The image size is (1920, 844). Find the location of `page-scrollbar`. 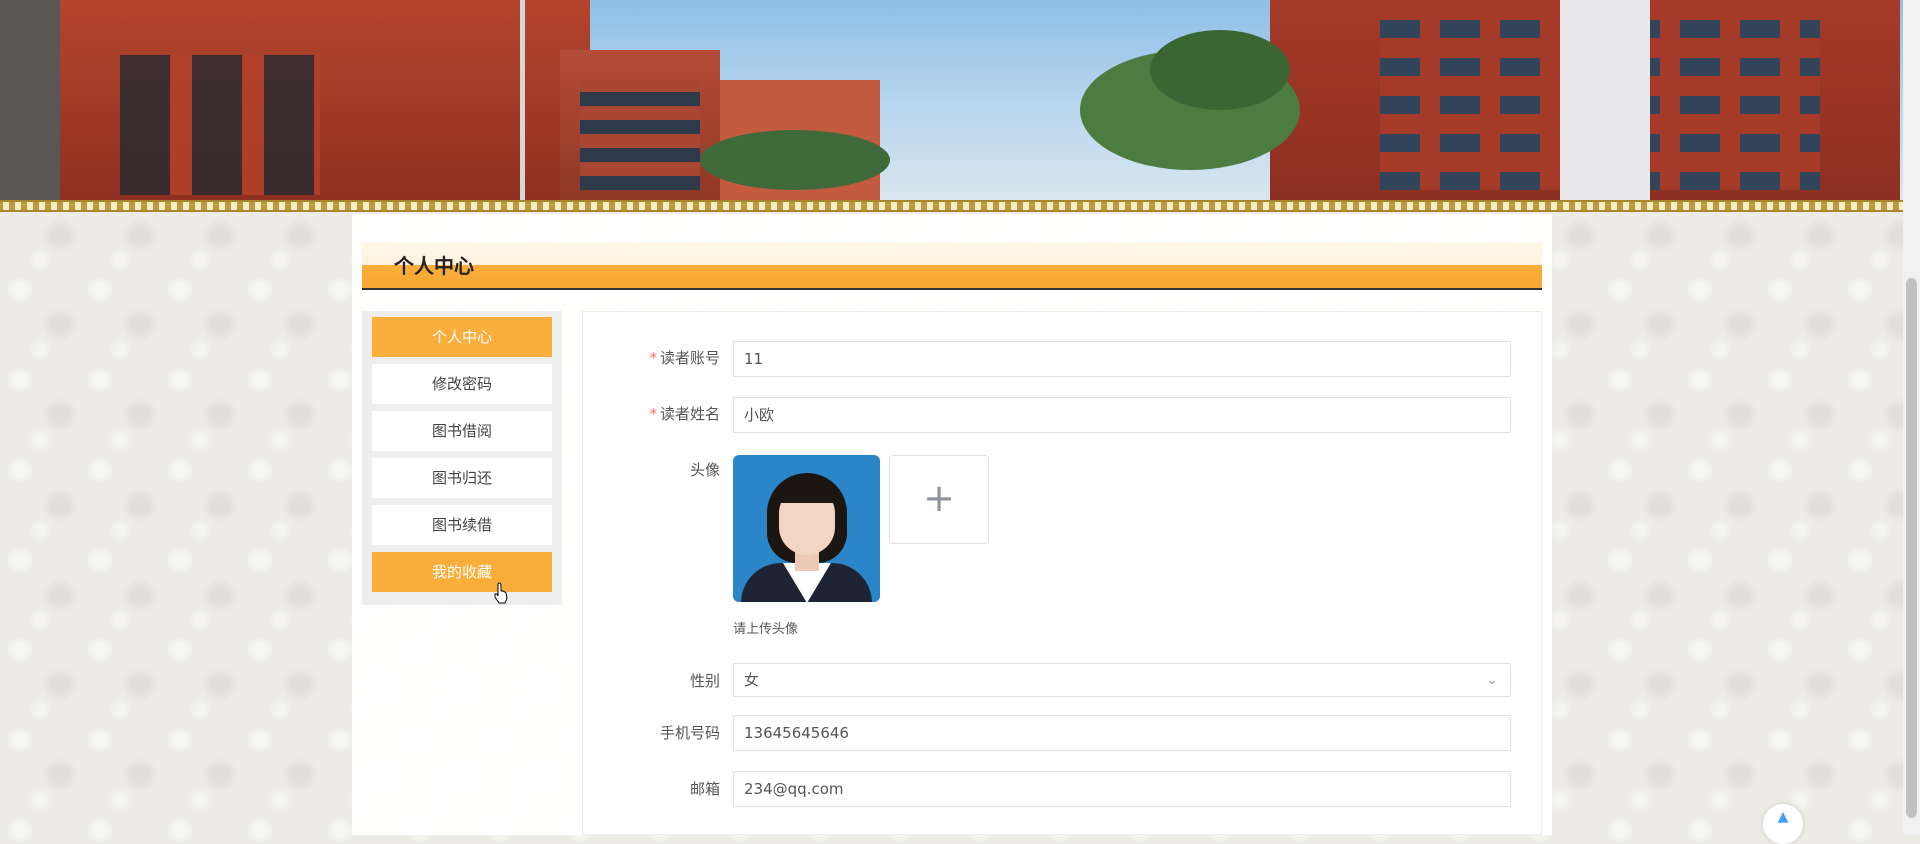

page-scrollbar is located at coordinates (1911, 417).